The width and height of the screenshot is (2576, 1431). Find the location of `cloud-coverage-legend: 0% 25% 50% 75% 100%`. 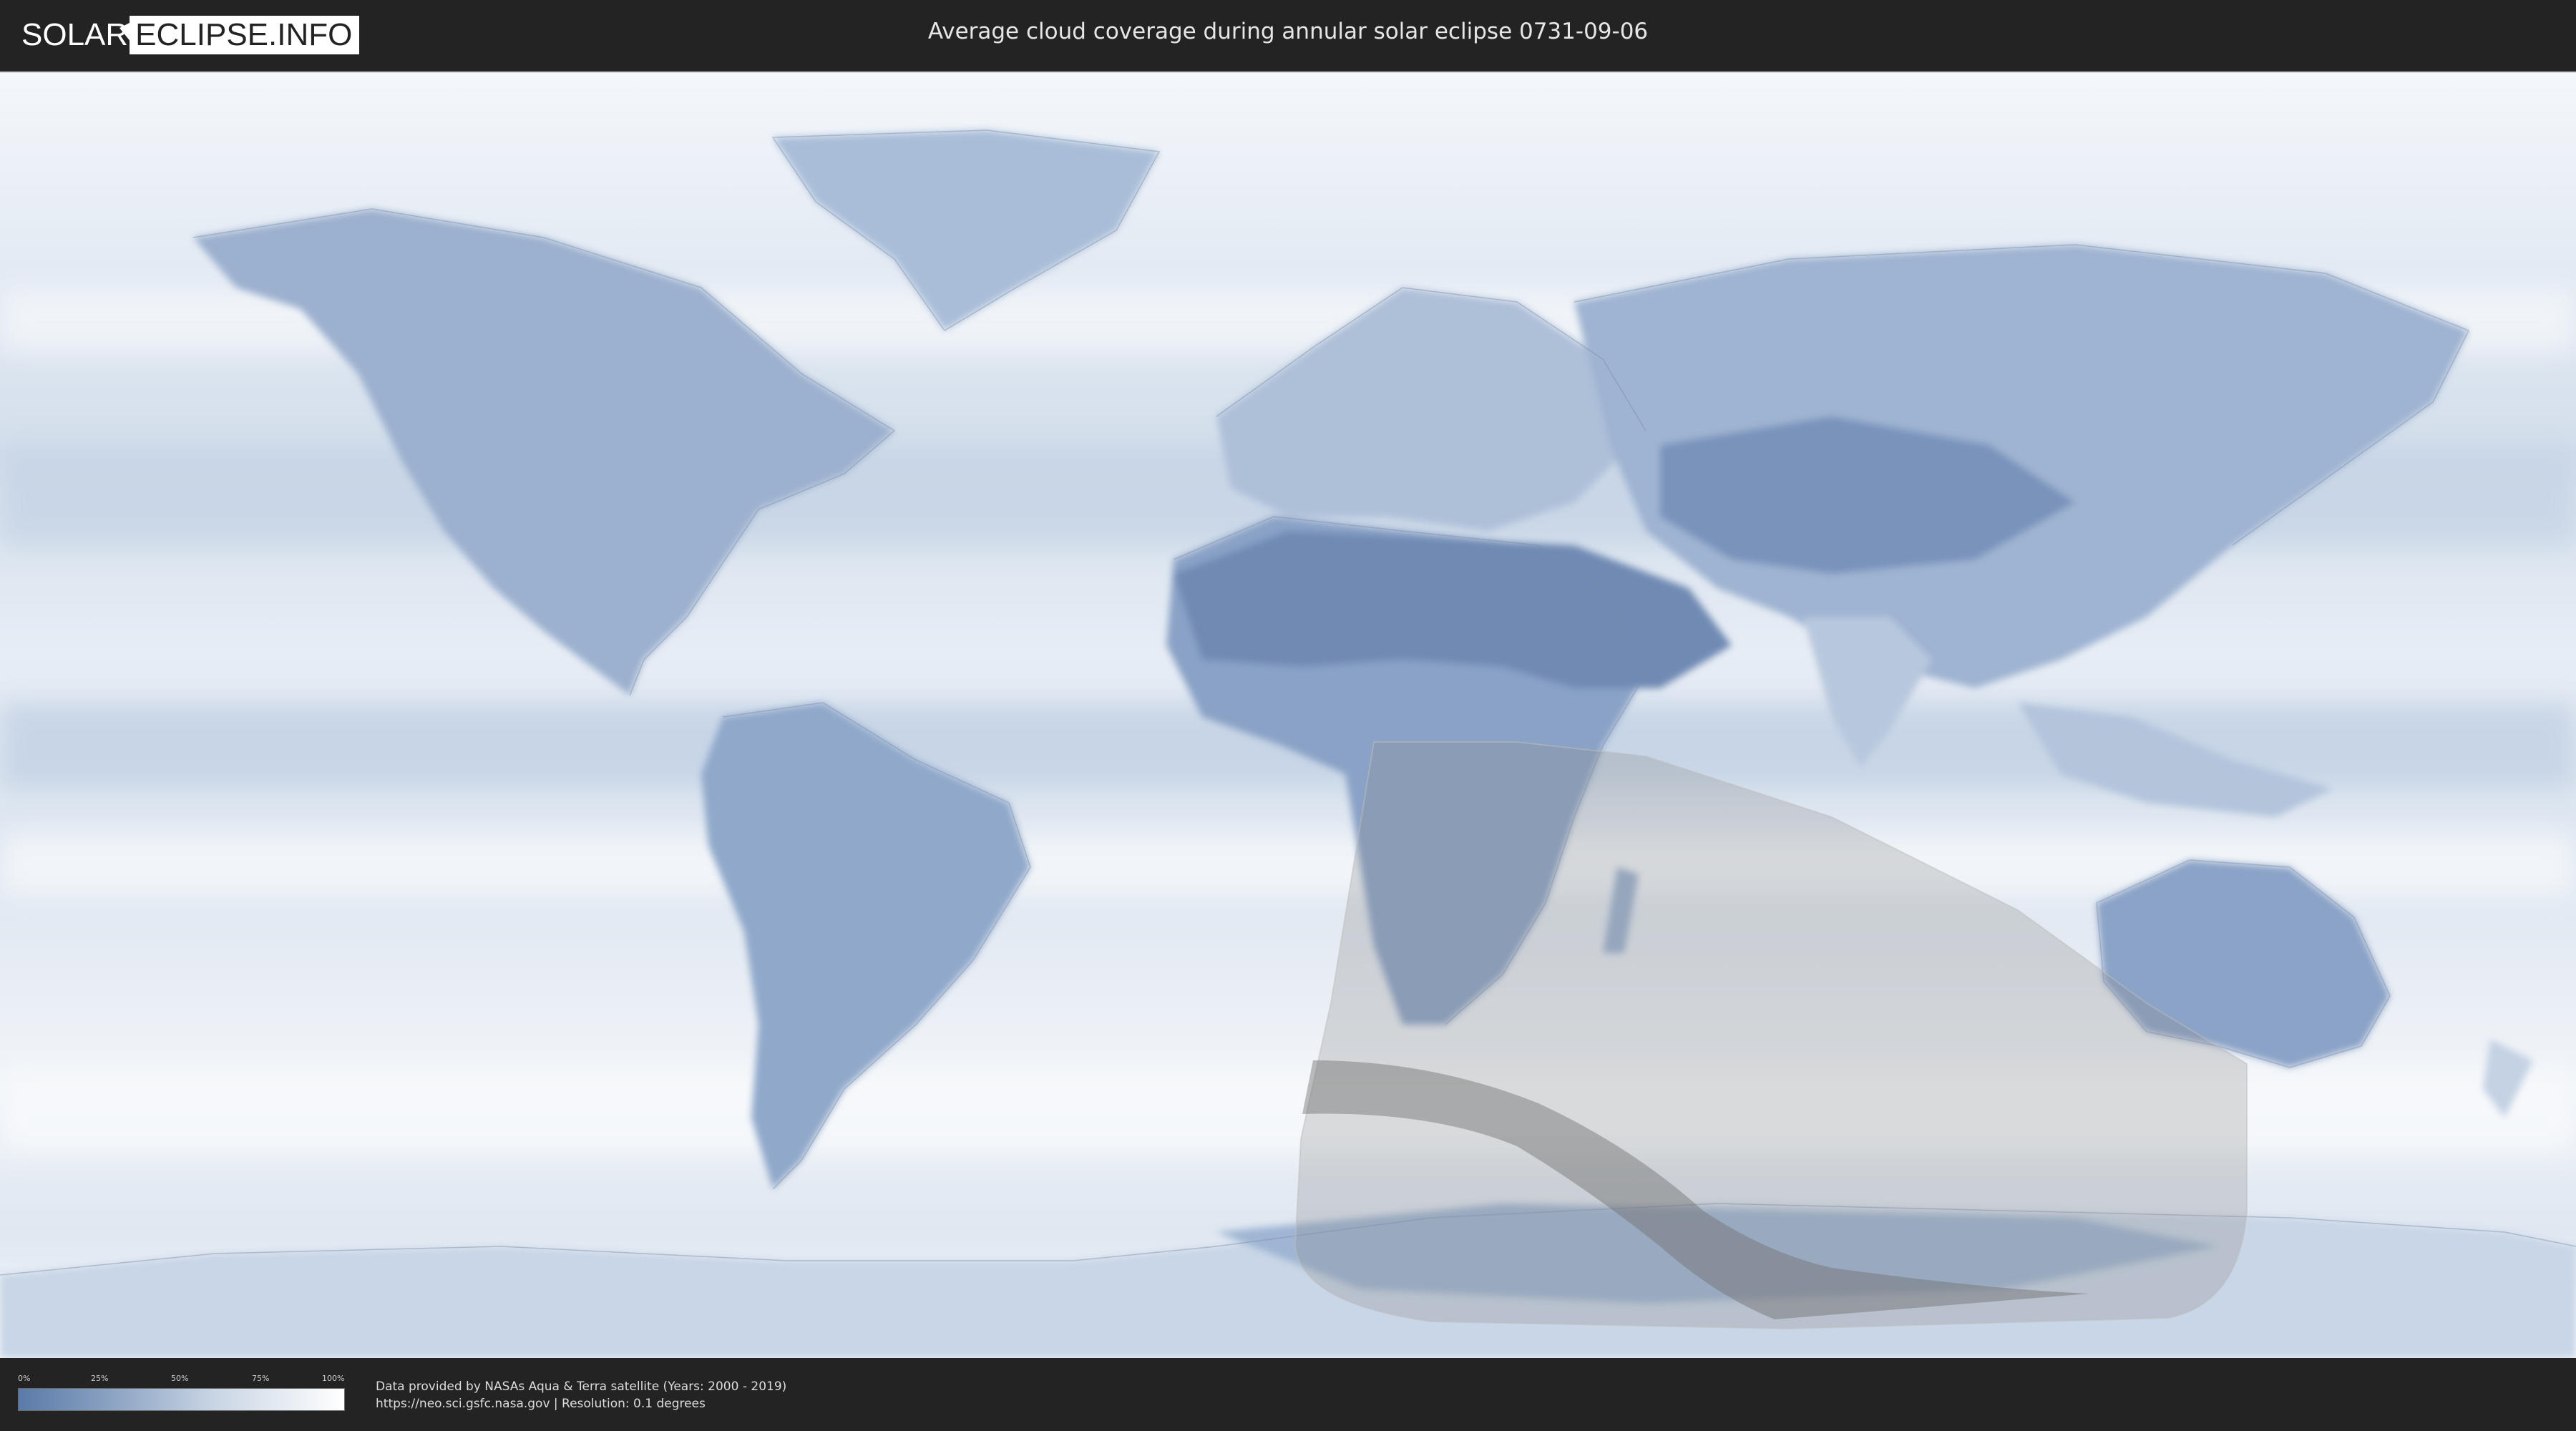

cloud-coverage-legend: 0% 25% 50% 75% 100% is located at coordinates (181, 1392).